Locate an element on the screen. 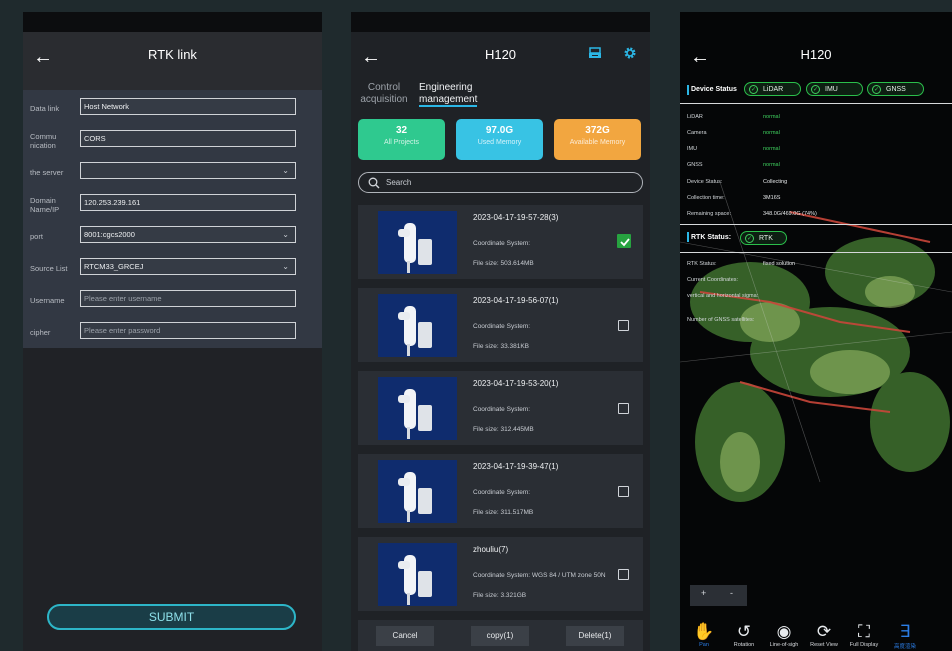 Image resolution: width=952 pixels, height=651 pixels. checkbox-checked is located at coordinates (624, 241).